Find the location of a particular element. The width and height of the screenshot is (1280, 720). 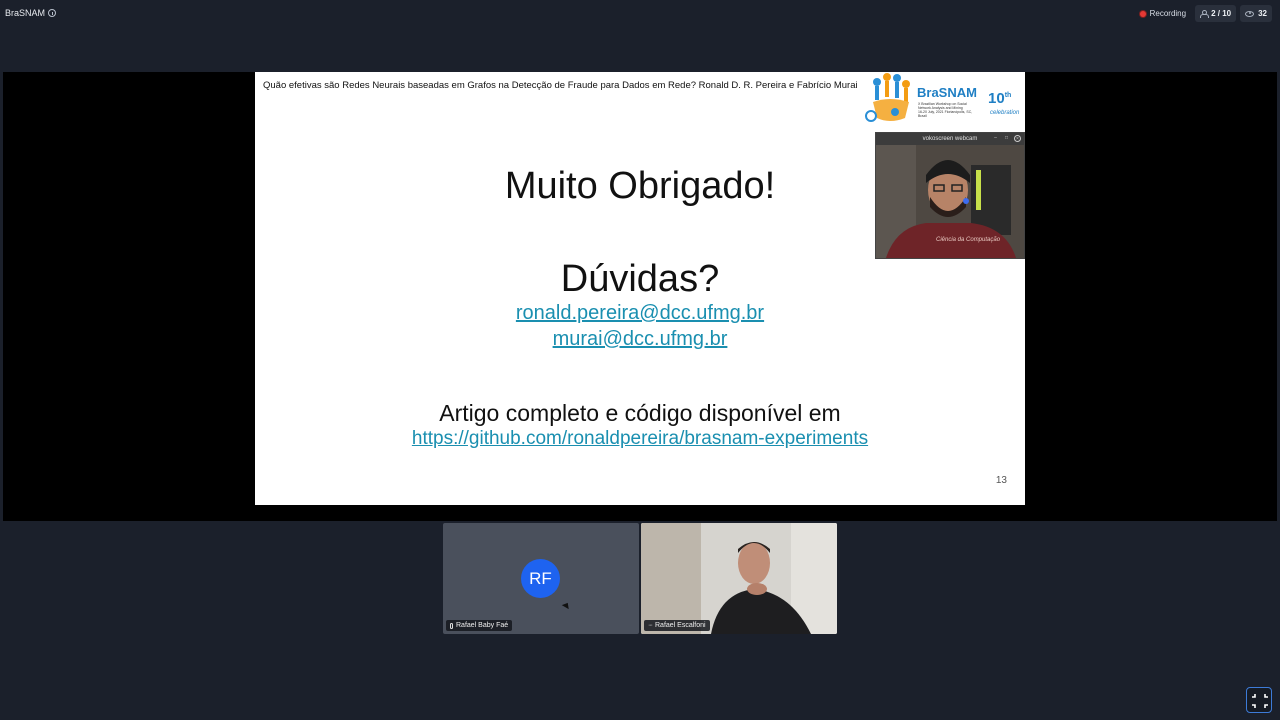

participants-count: 2 / 10 is located at coordinates (1216, 13).